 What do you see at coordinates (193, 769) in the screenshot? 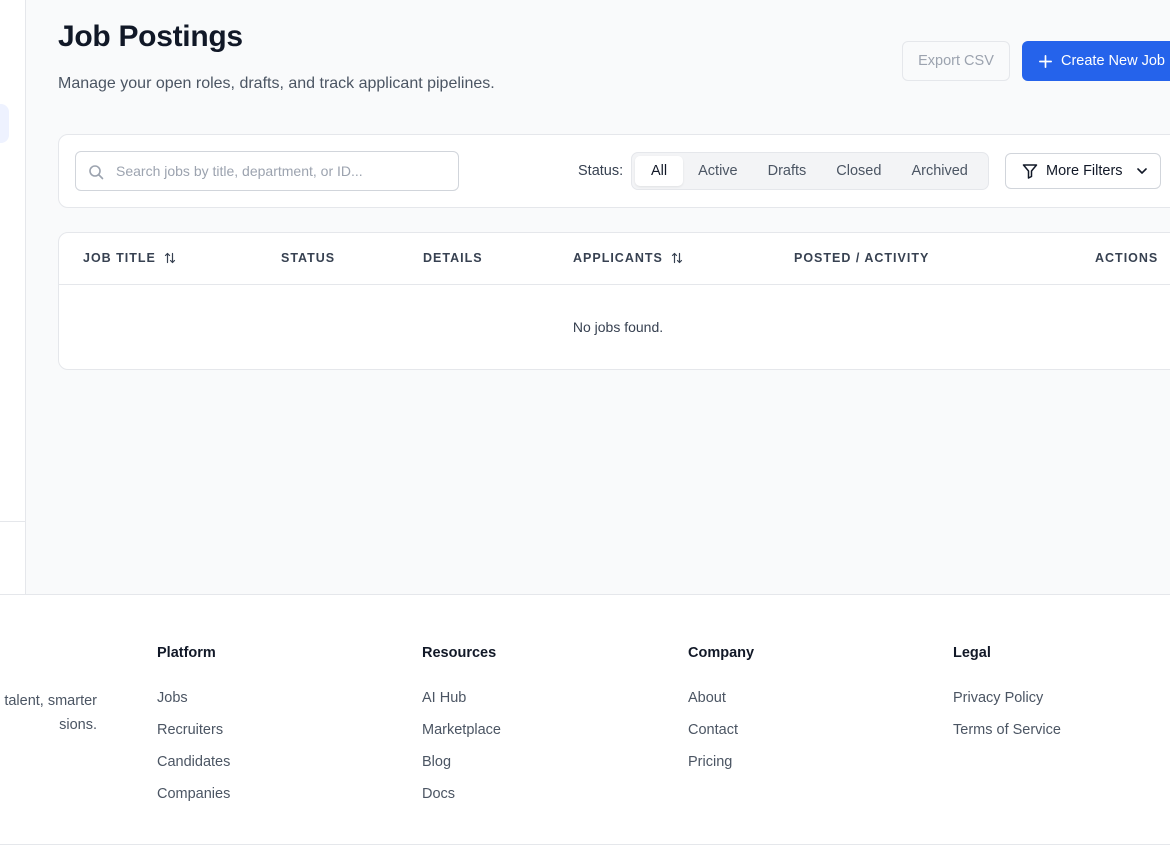
I see `footer-link-candidates: Candidates` at bounding box center [193, 769].